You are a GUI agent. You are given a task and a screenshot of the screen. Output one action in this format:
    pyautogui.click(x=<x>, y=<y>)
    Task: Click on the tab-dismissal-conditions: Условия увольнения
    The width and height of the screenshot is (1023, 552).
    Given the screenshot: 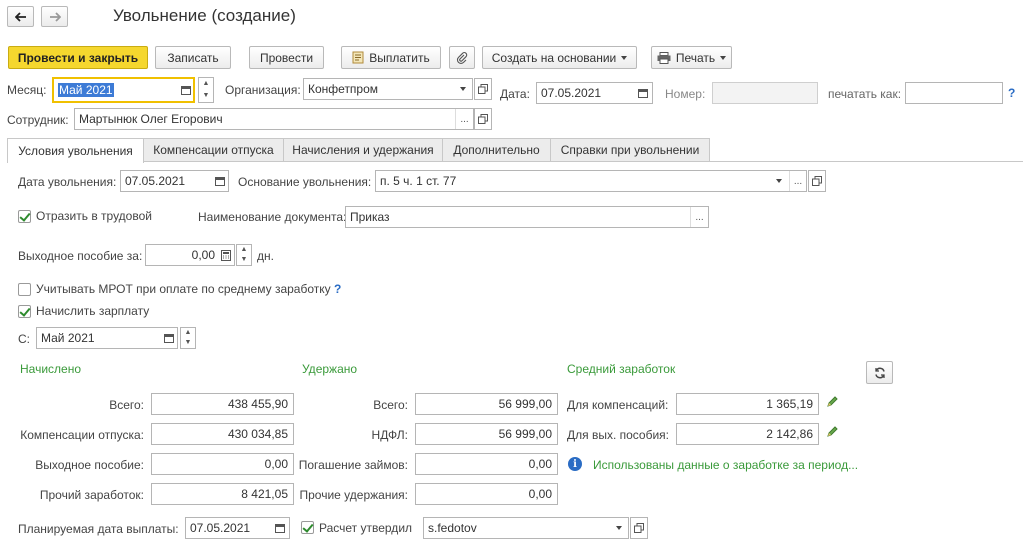 What is the action you would take?
    pyautogui.click(x=75, y=150)
    